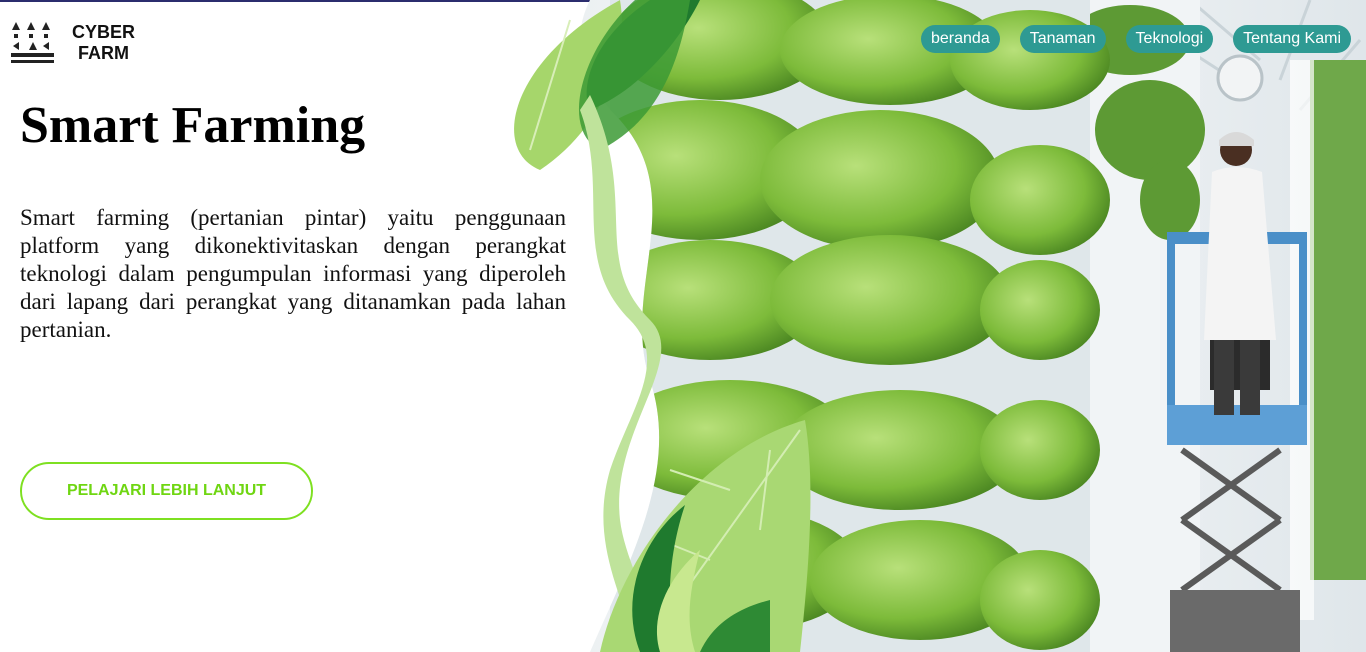 The image size is (1366, 652). I want to click on brand-name: CYBER FARM, so click(103, 43).